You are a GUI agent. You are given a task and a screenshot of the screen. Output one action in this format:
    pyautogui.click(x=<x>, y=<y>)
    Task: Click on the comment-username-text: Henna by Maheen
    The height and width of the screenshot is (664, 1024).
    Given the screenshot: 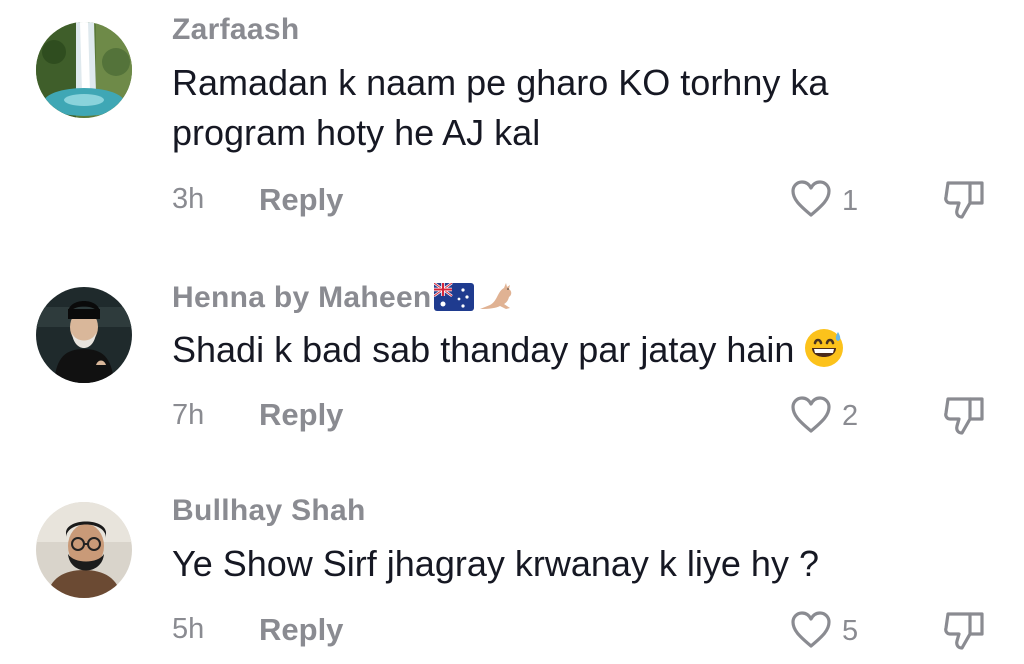 What is the action you would take?
    pyautogui.click(x=302, y=297)
    